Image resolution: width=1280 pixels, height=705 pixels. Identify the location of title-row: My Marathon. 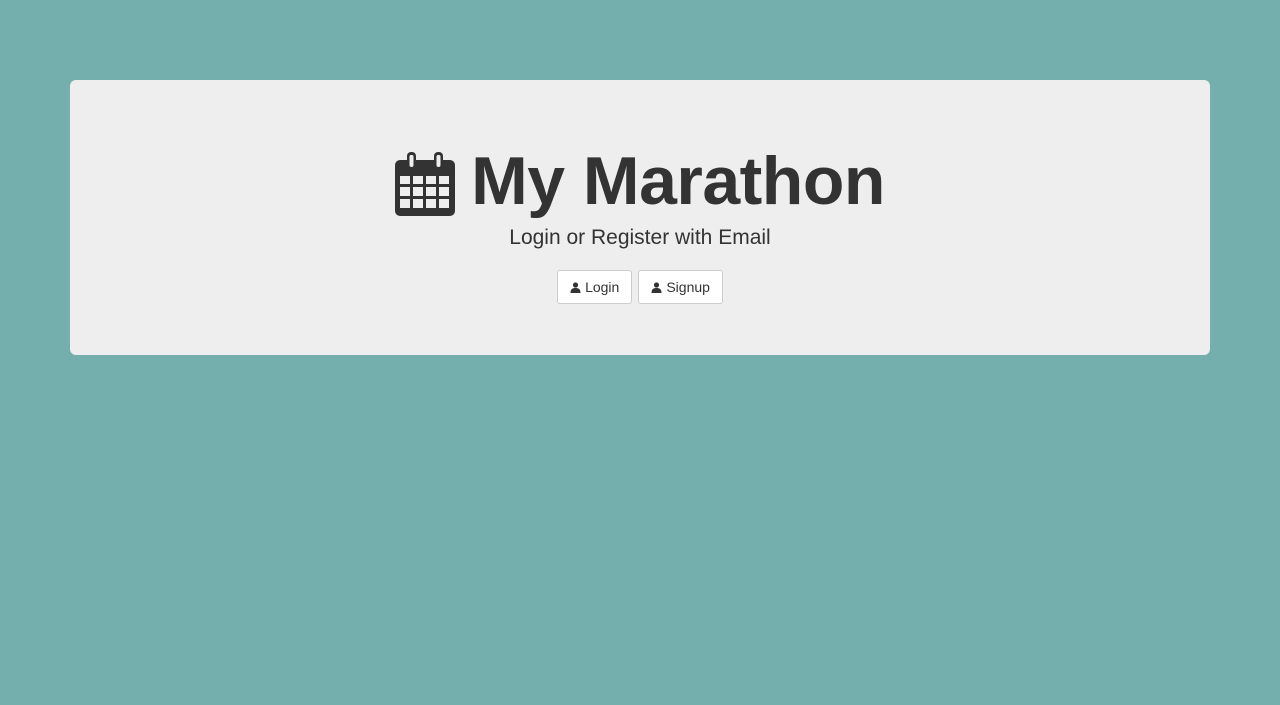
(640, 181).